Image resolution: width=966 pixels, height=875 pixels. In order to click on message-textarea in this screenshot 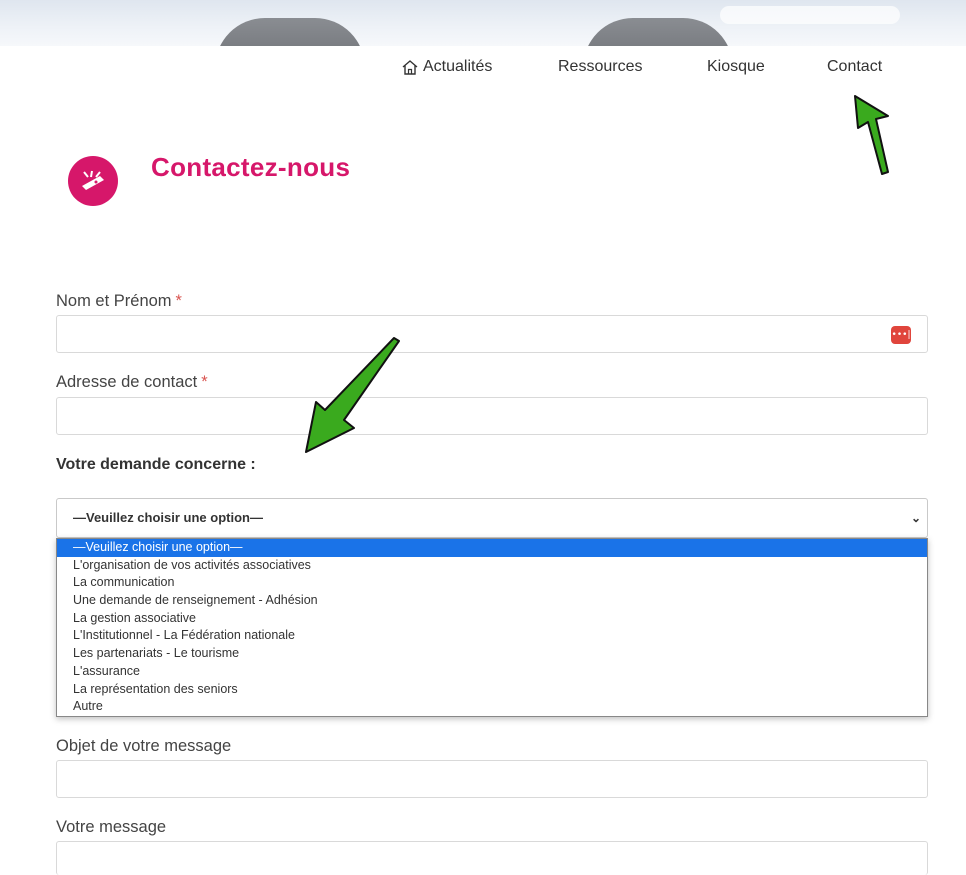, I will do `click(492, 858)`.